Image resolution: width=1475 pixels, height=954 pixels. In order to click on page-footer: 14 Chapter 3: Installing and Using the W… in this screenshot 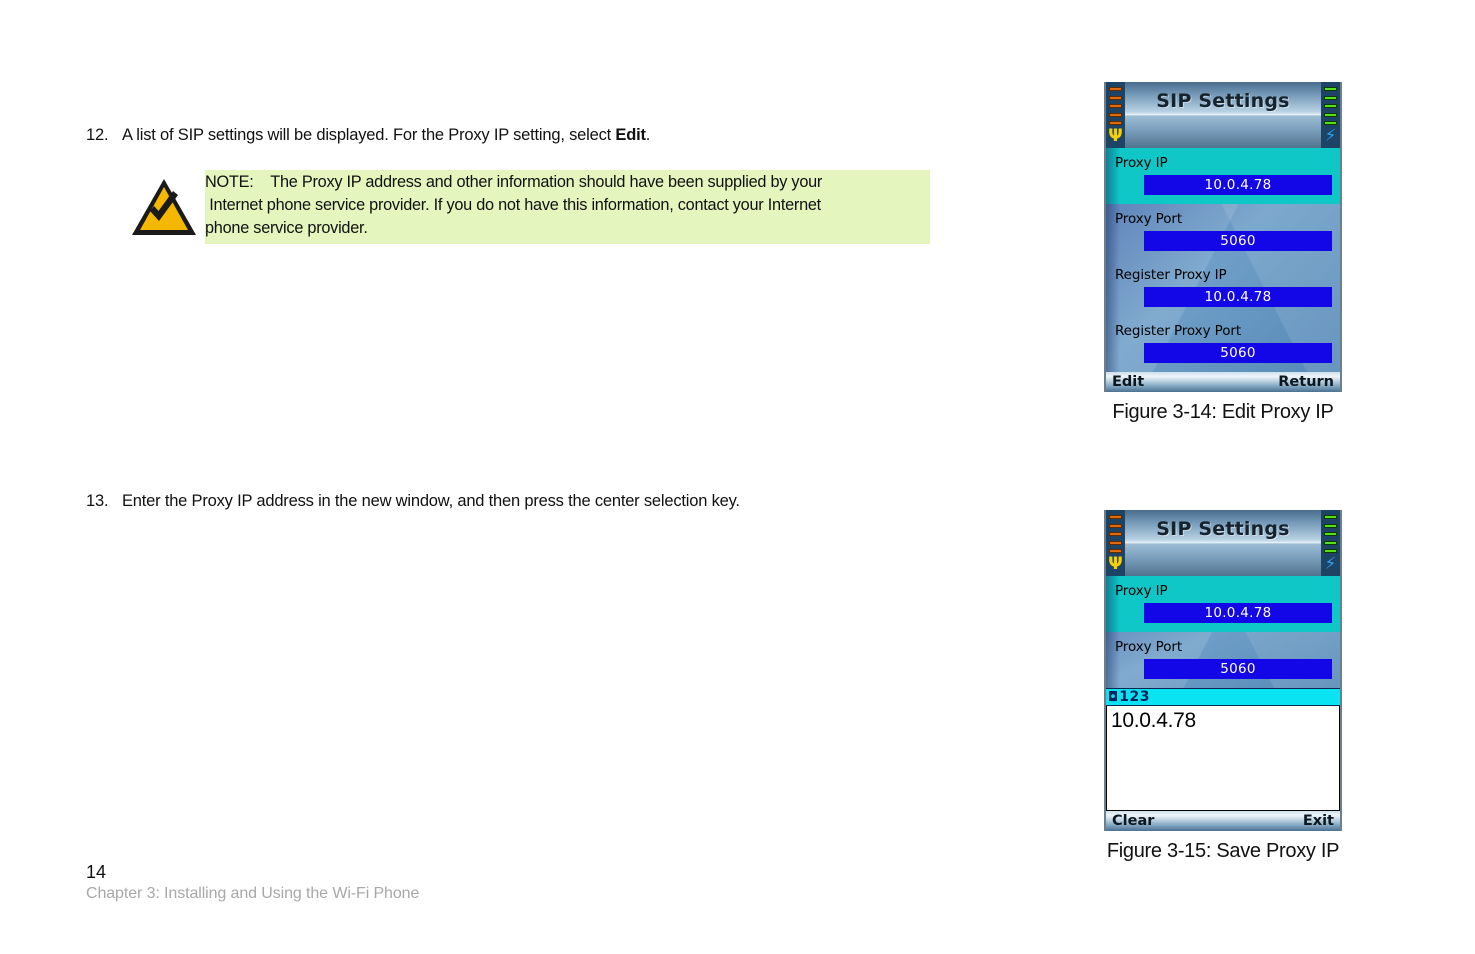, I will do `click(252, 883)`.